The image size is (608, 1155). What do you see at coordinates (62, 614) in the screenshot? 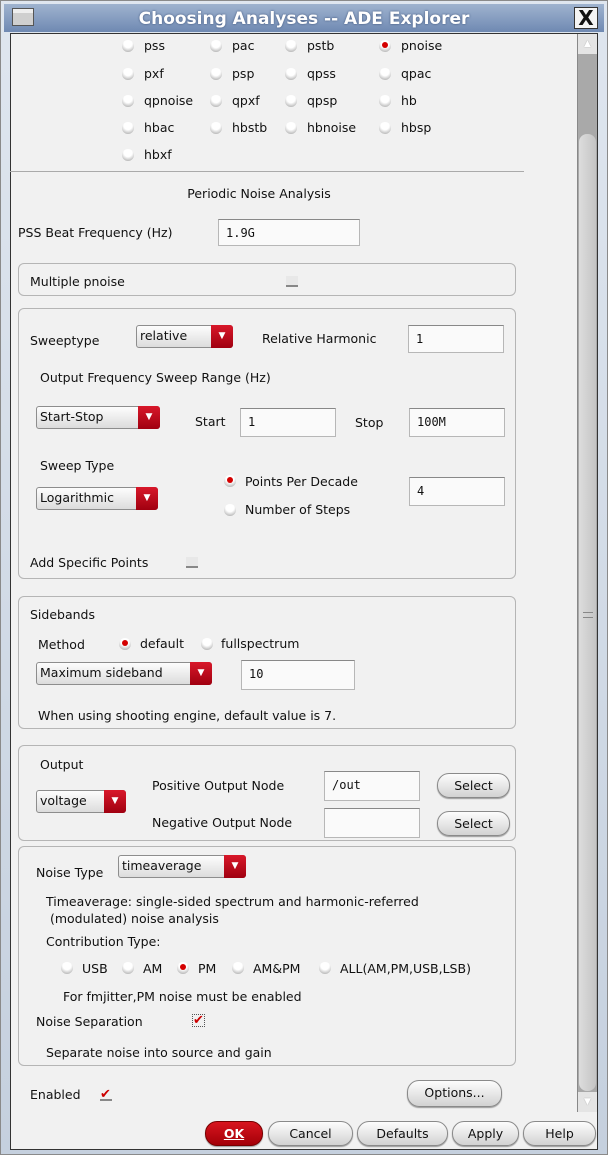
I see `sidebands-title: Sidebands` at bounding box center [62, 614].